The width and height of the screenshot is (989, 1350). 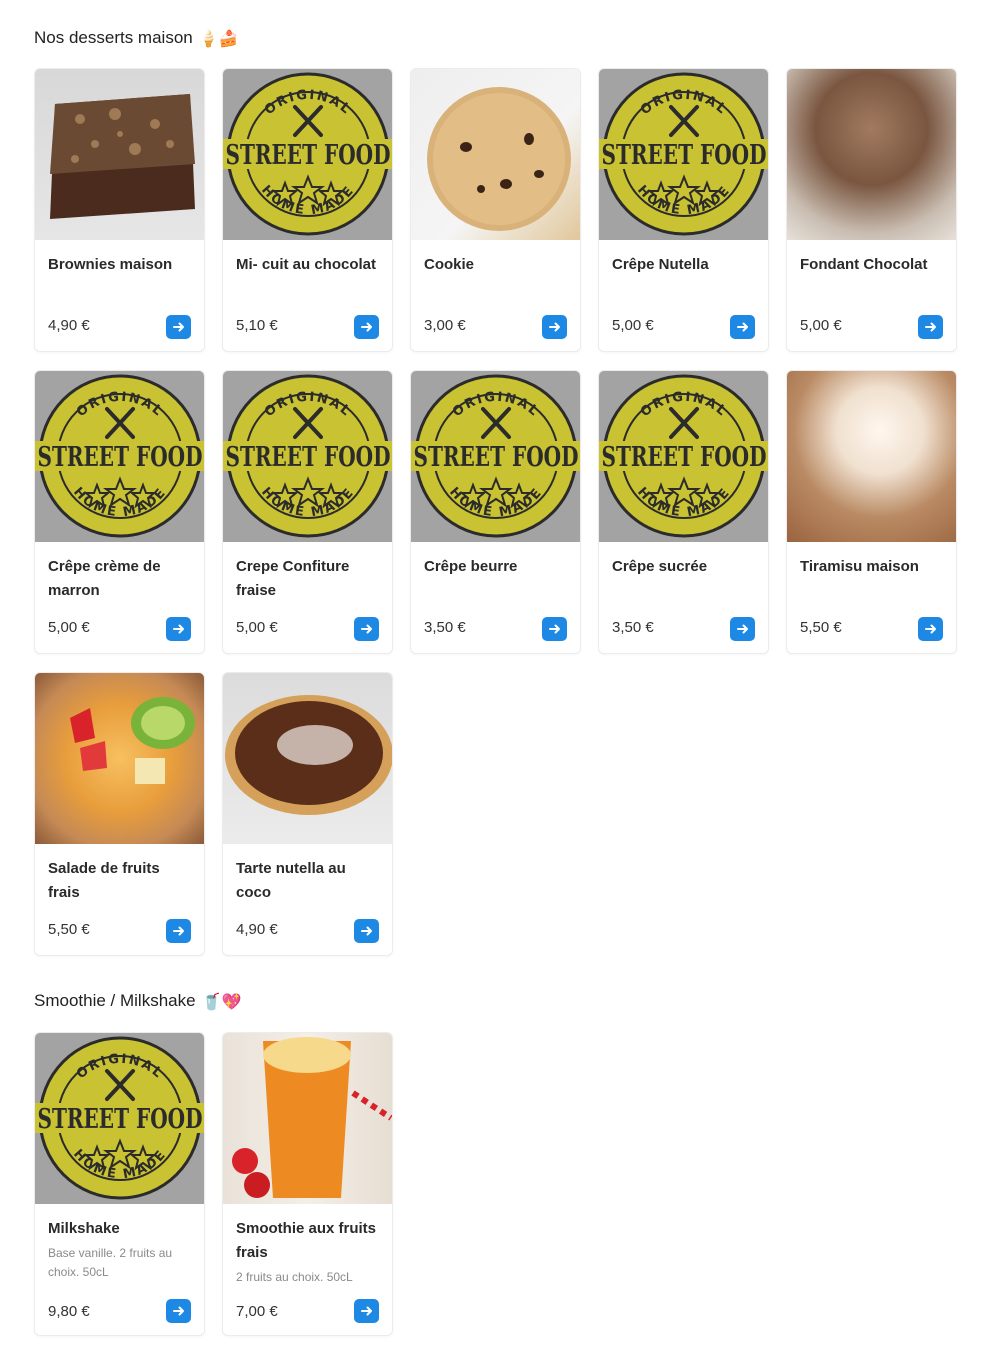 I want to click on cookie-photo, so click(x=495, y=154).